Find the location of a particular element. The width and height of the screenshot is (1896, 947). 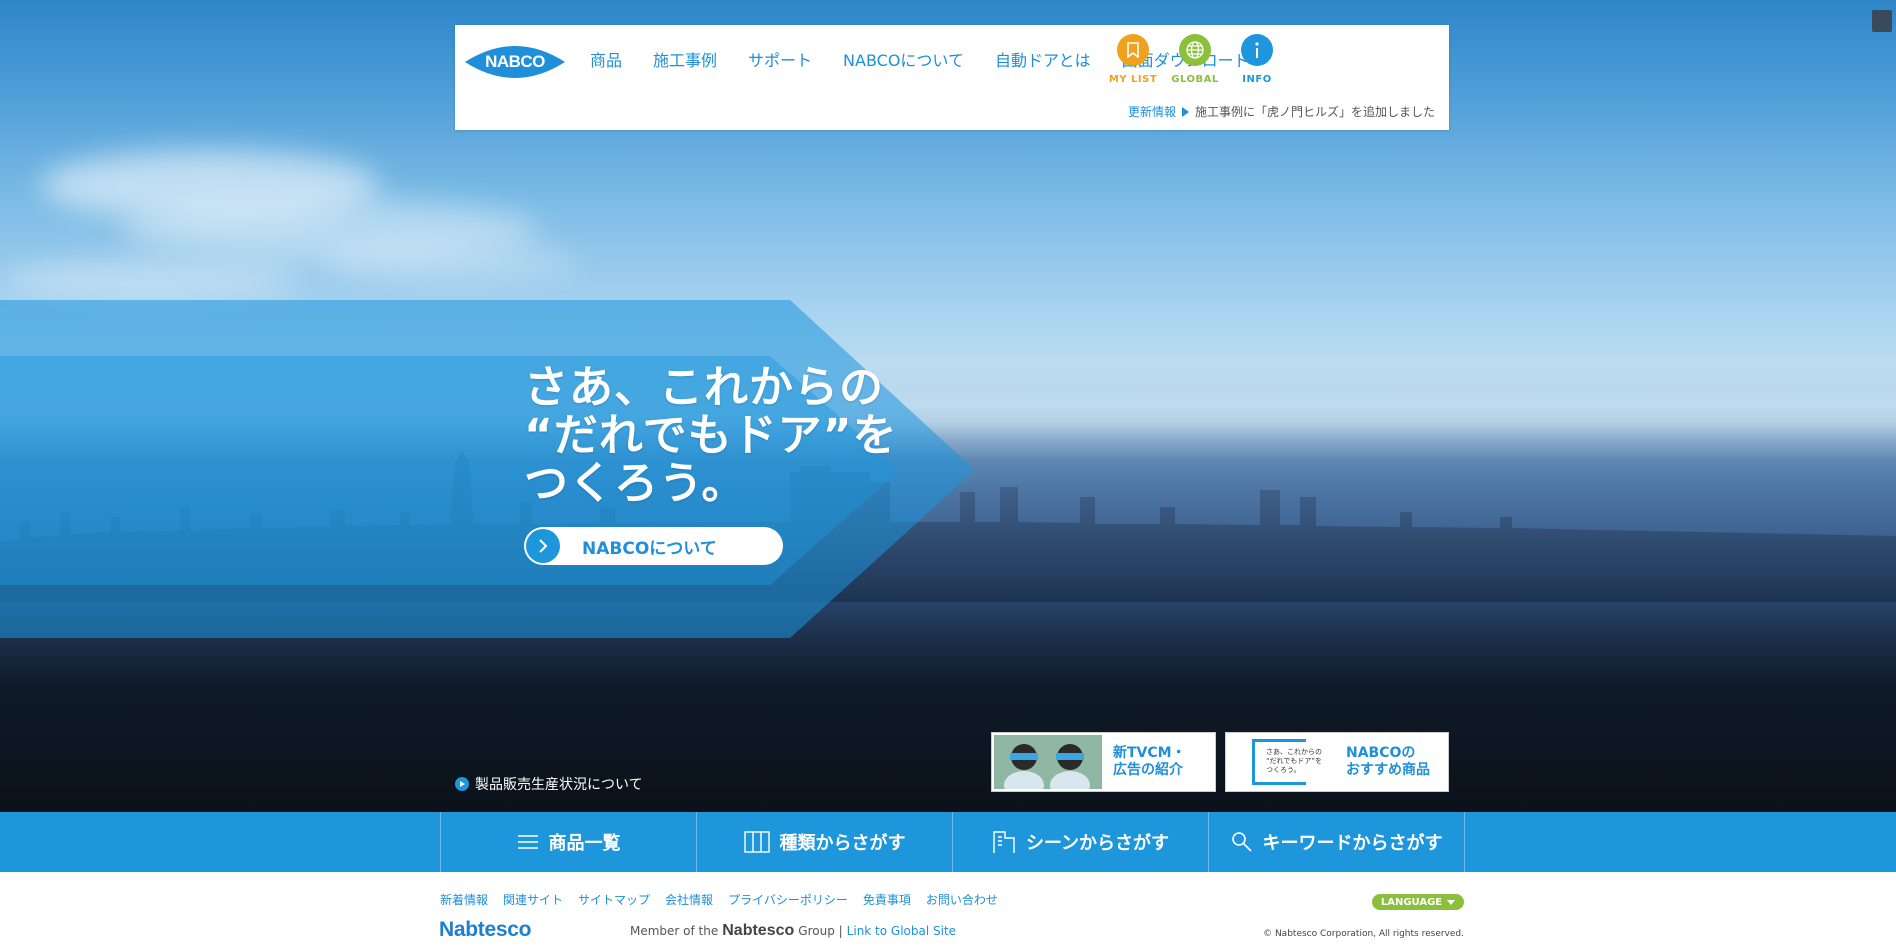

caret-down-icon is located at coordinates (1451, 902).